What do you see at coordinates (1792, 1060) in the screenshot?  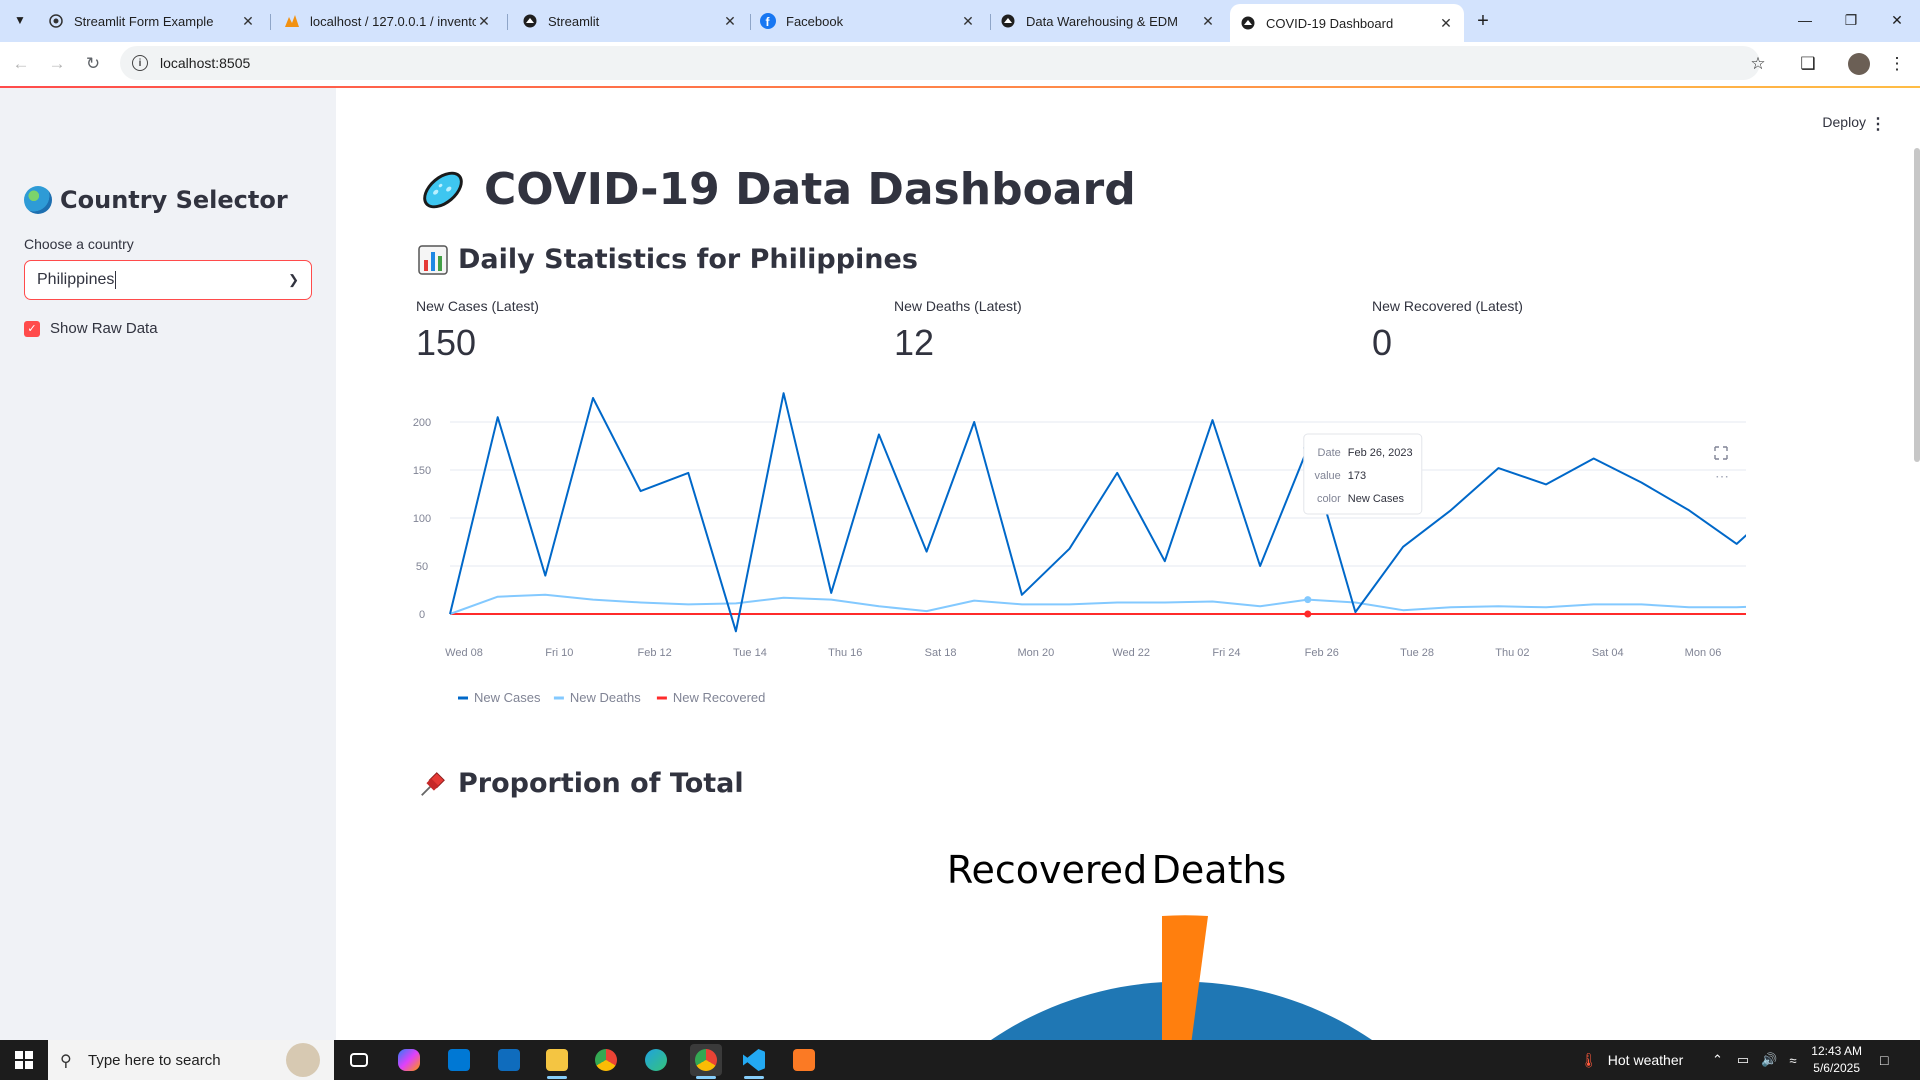 I see `wifi-icon: ≈` at bounding box center [1792, 1060].